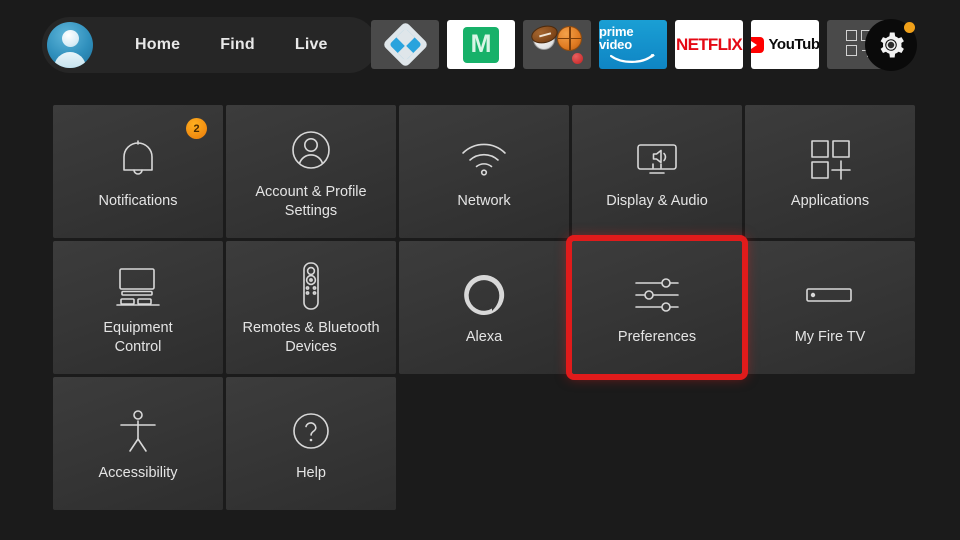 Image resolution: width=960 pixels, height=540 pixels. Describe the element at coordinates (484, 201) in the screenshot. I see `tile-label: Network` at that location.